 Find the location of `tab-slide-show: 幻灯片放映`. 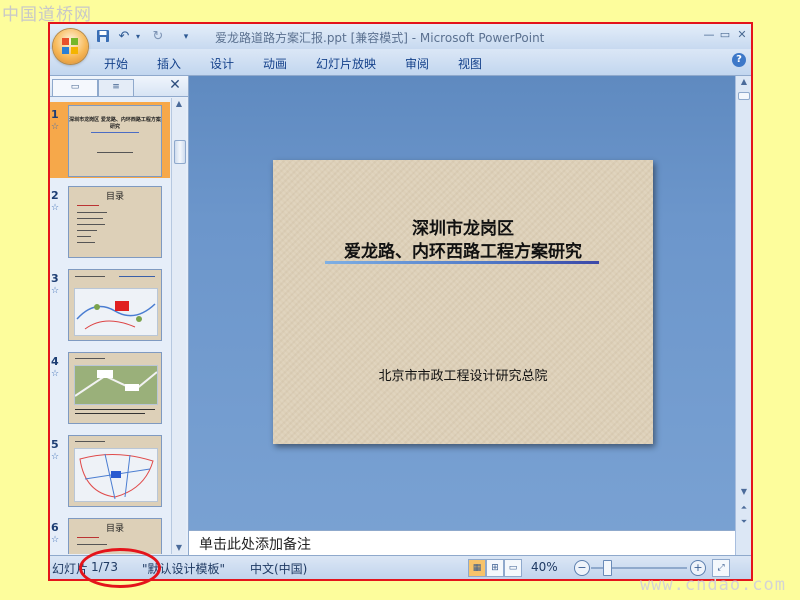

tab-slide-show: 幻灯片放映 is located at coordinates (346, 63).